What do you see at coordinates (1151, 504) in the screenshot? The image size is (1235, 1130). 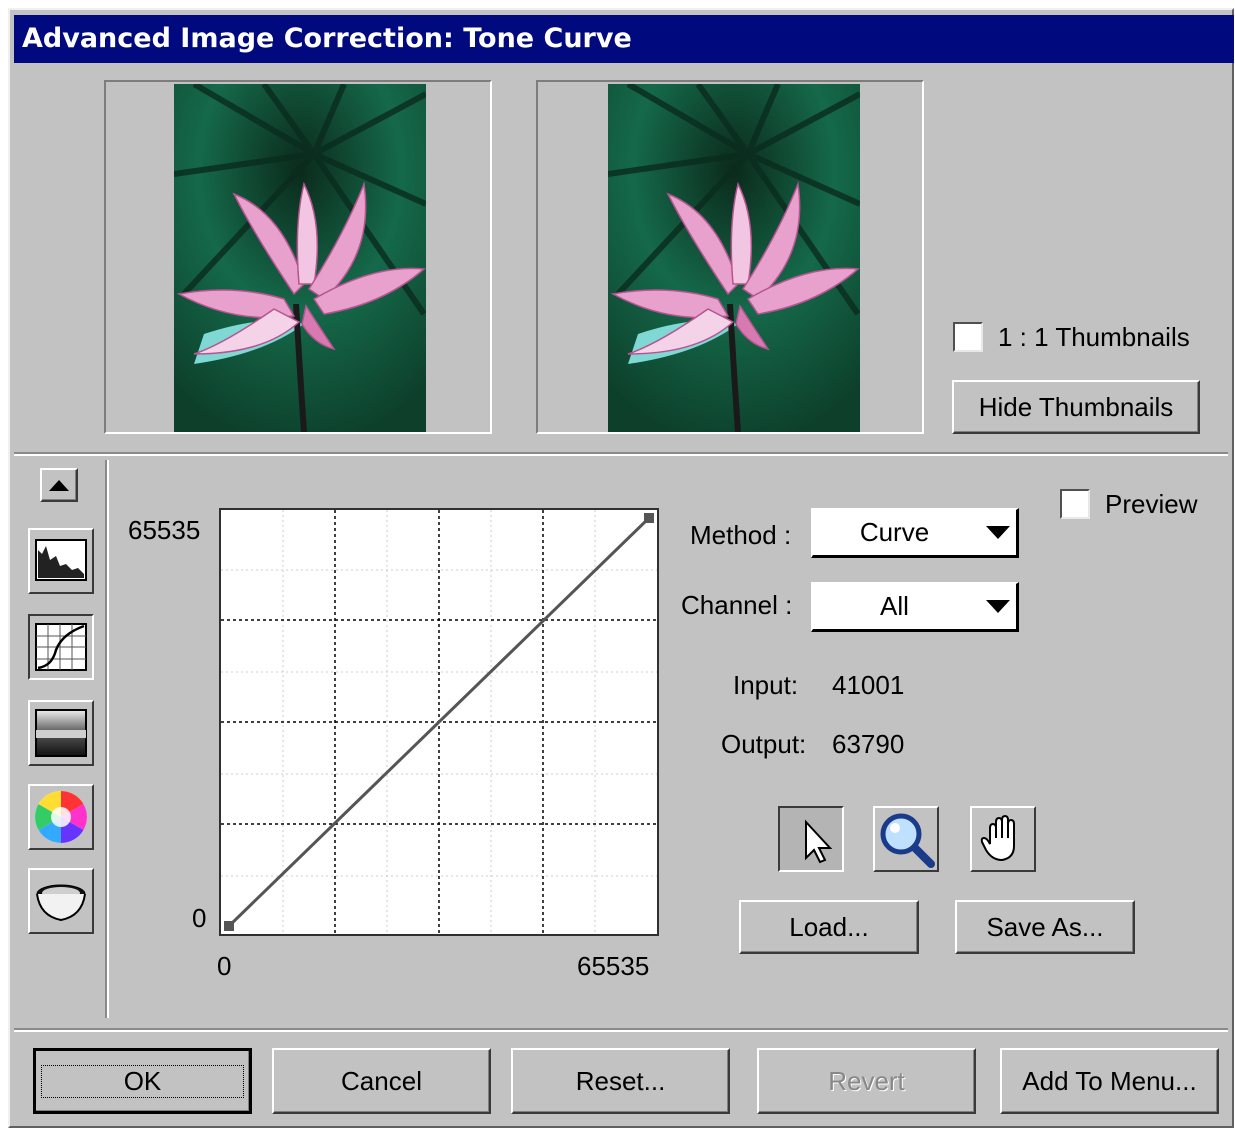 I see `preview-label: Preview` at bounding box center [1151, 504].